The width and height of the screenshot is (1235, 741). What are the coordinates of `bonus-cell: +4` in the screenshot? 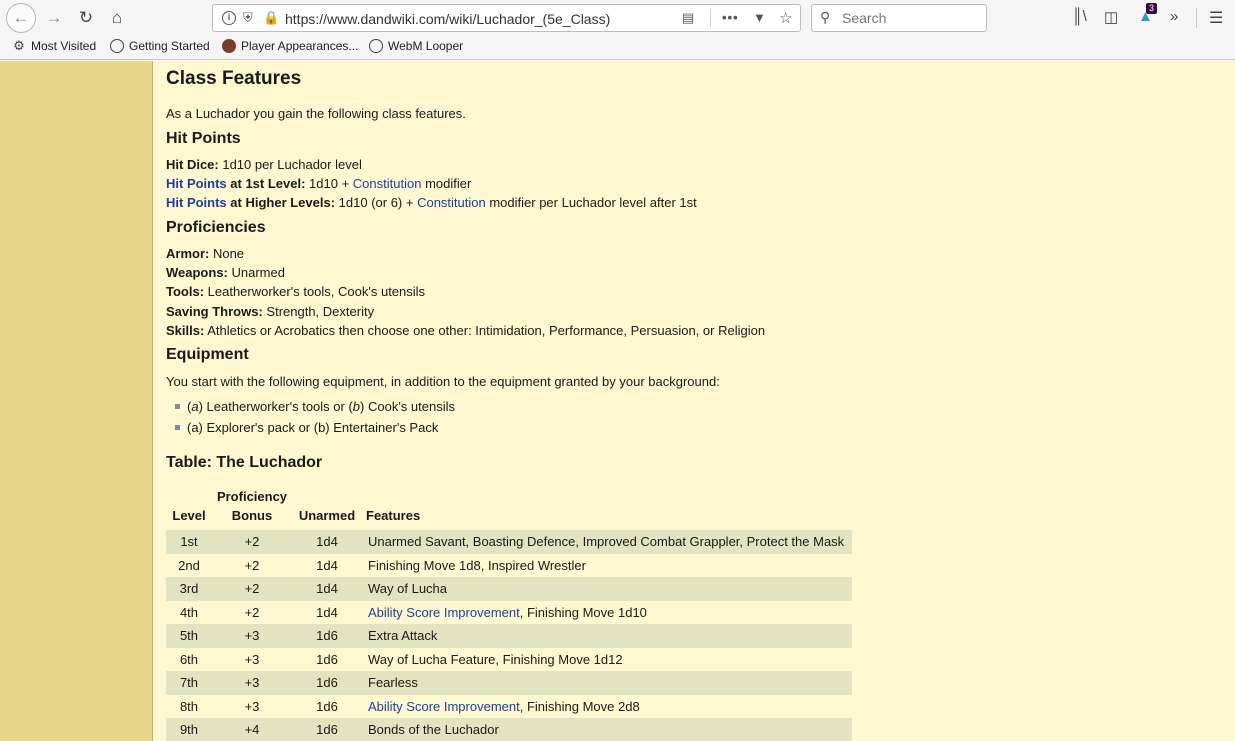 It's located at (252, 729).